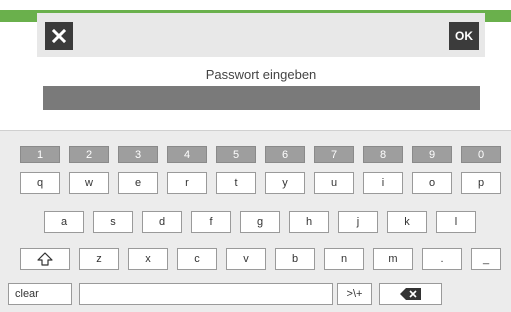 The image size is (511, 312). Describe the element at coordinates (481, 183) in the screenshot. I see `key-p: p` at that location.